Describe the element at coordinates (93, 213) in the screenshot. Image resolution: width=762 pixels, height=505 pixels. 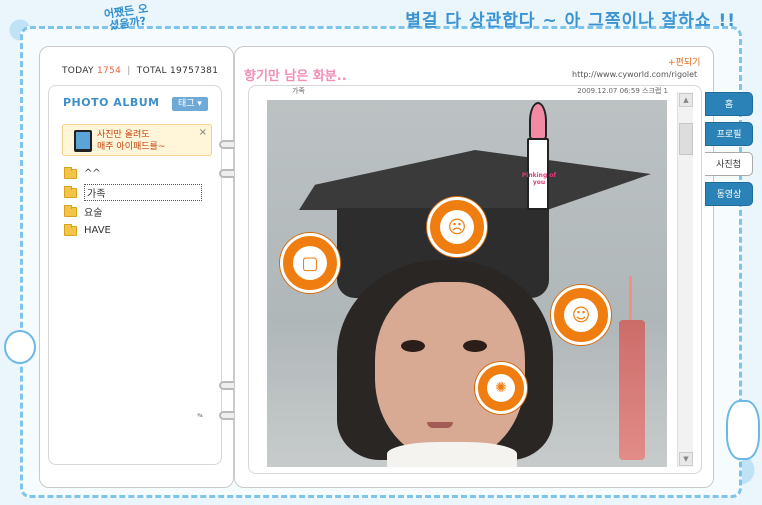
I see `folder-label: 요술` at that location.